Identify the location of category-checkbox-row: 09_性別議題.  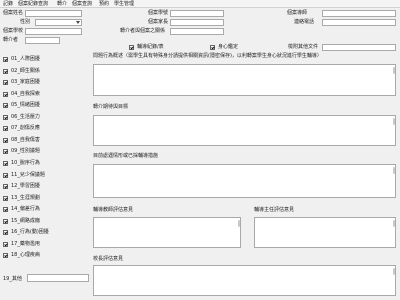
(45, 151).